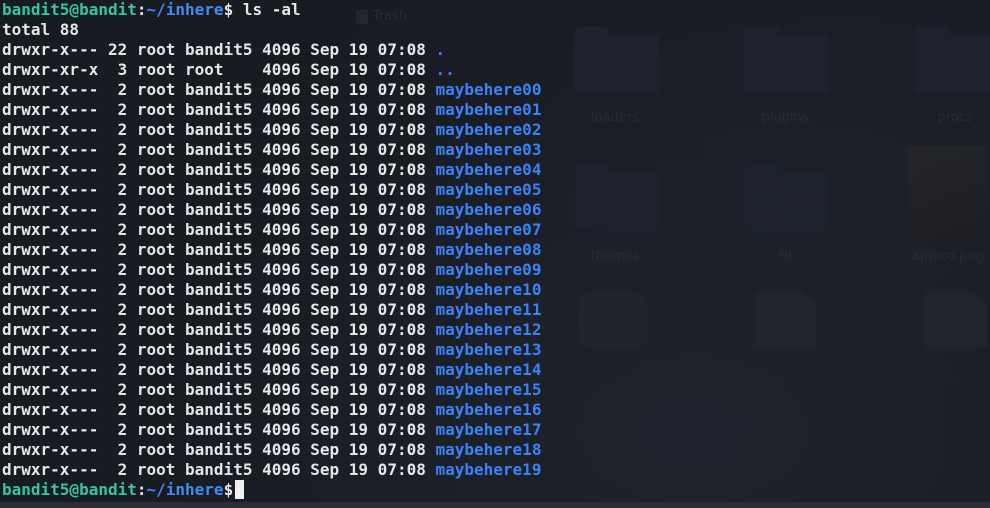  What do you see at coordinates (488, 369) in the screenshot?
I see `directory-name: maybehere14` at bounding box center [488, 369].